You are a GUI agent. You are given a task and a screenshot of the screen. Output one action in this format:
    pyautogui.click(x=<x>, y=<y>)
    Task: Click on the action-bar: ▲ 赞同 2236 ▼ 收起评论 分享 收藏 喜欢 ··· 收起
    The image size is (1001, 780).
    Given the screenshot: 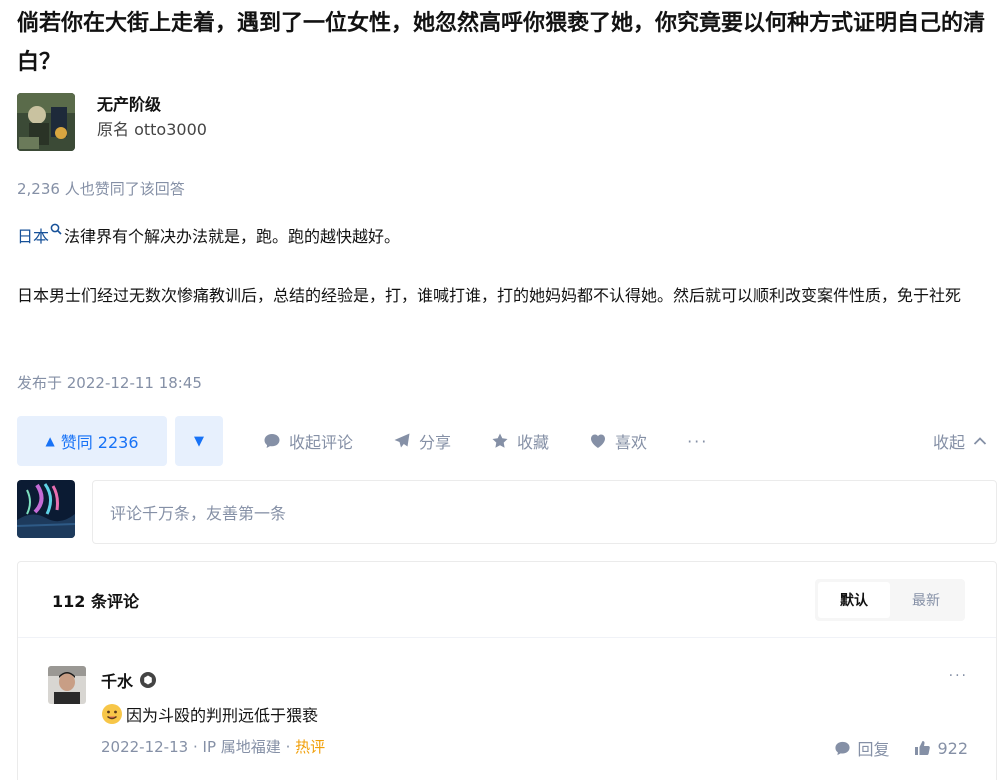 What is the action you would take?
    pyautogui.click(x=504, y=441)
    